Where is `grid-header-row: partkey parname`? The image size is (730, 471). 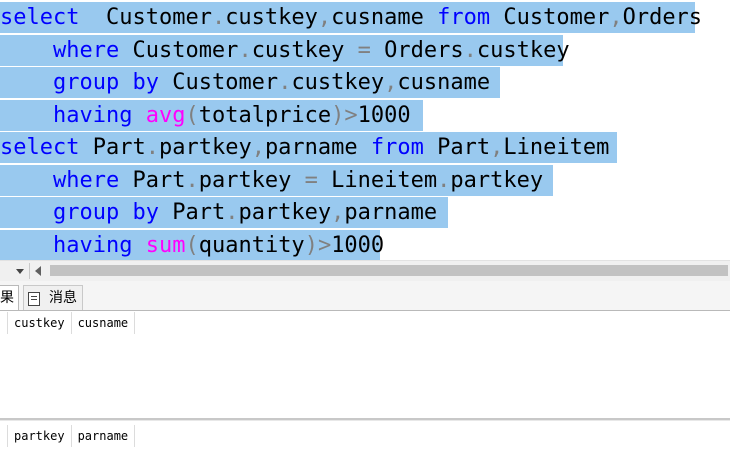 grid-header-row: partkey parname is located at coordinates (71, 436).